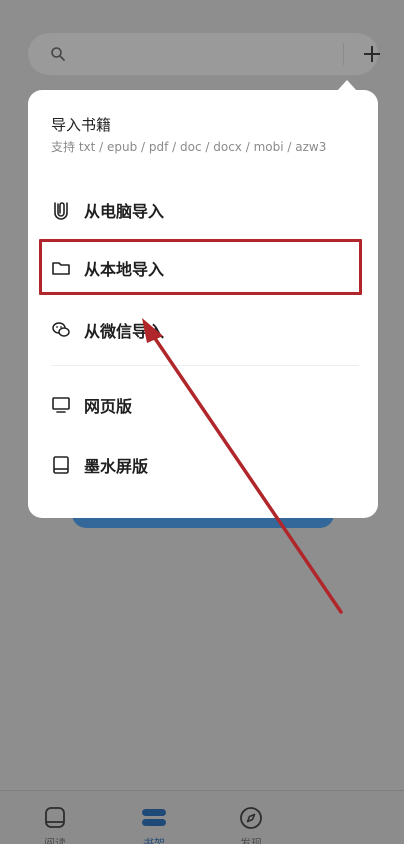 The image size is (404, 844). What do you see at coordinates (61, 330) in the screenshot?
I see `wechat-icon` at bounding box center [61, 330].